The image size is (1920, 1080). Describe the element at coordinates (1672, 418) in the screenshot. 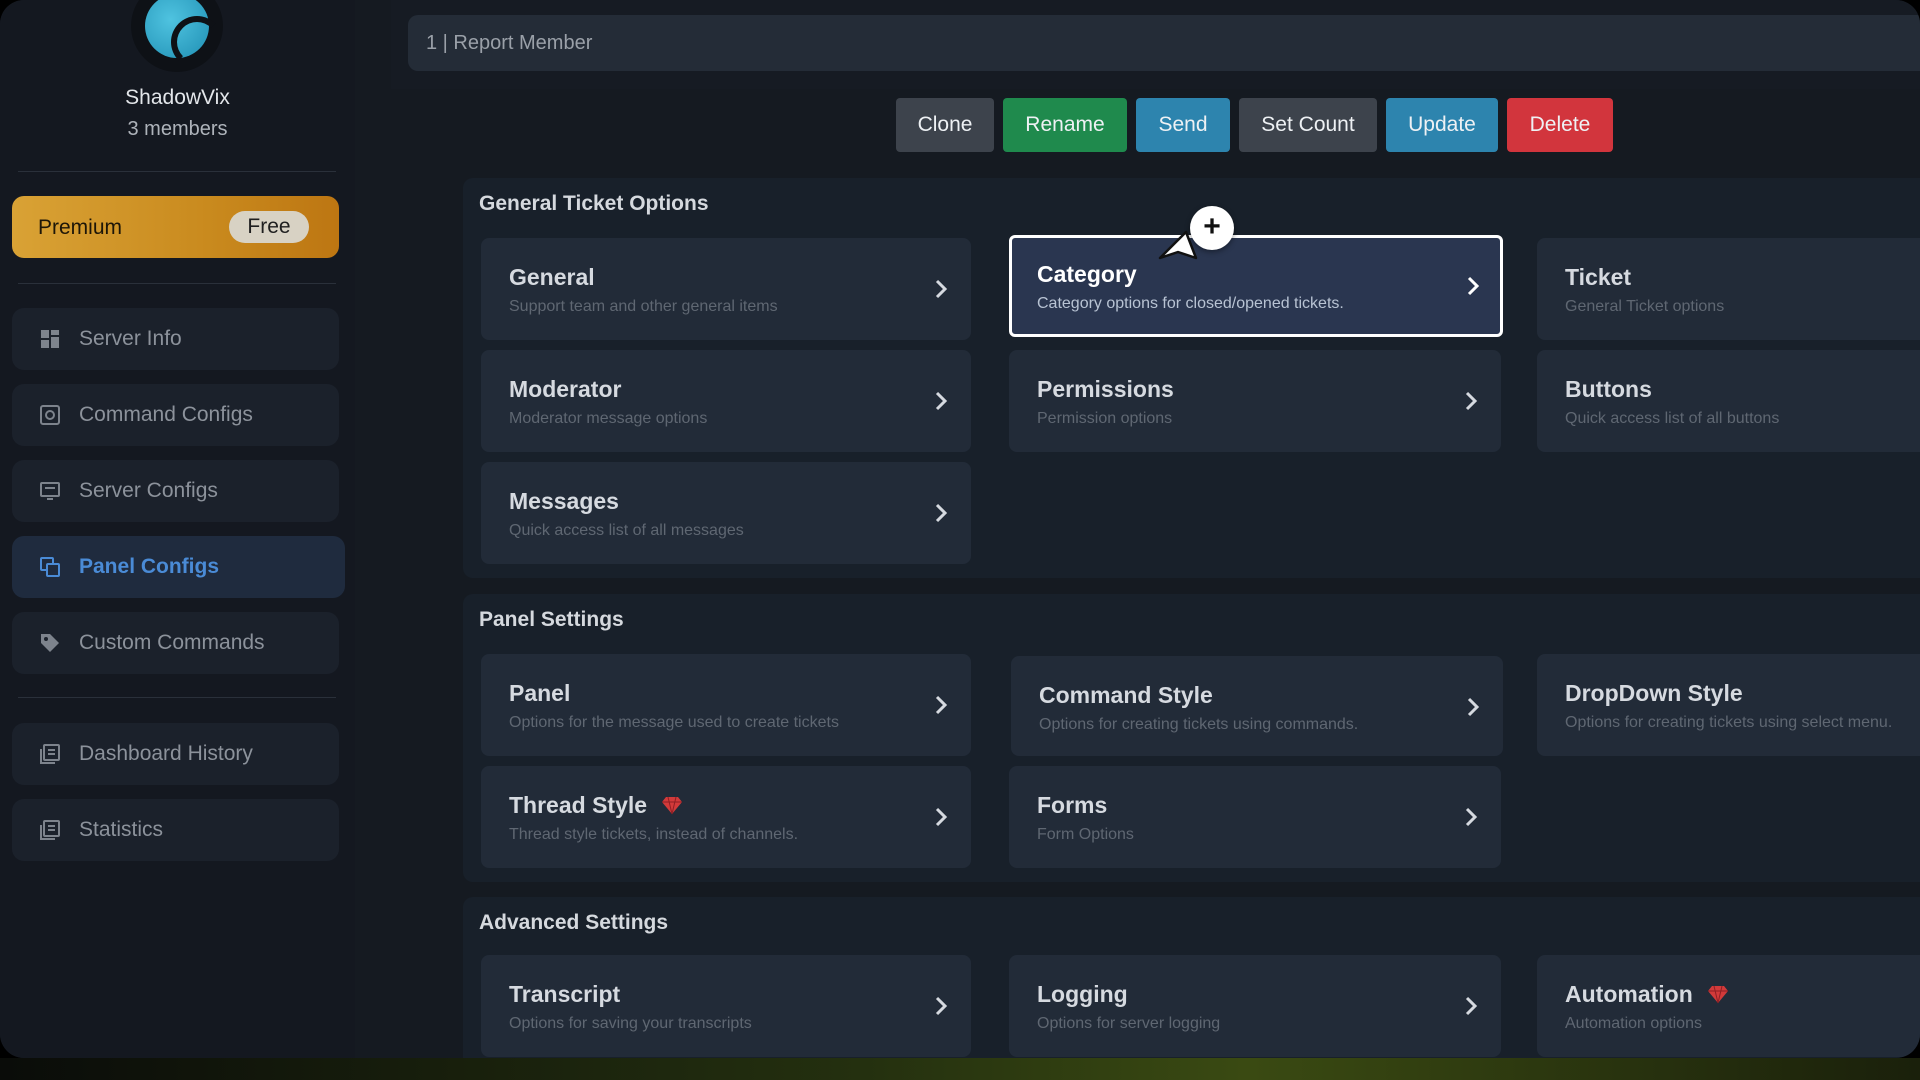

I see `card-description: Quick access list of all buttons` at that location.